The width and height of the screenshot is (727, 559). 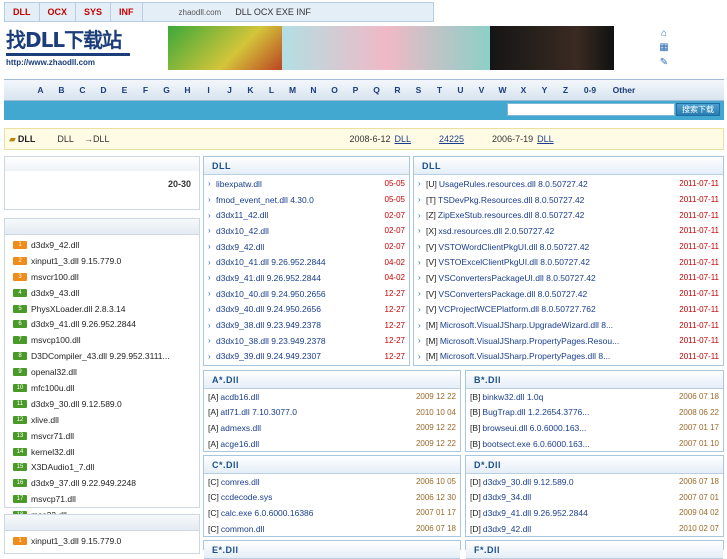 What do you see at coordinates (102, 499) in the screenshot?
I see `rank-item: 17 msvcp71.dll` at bounding box center [102, 499].